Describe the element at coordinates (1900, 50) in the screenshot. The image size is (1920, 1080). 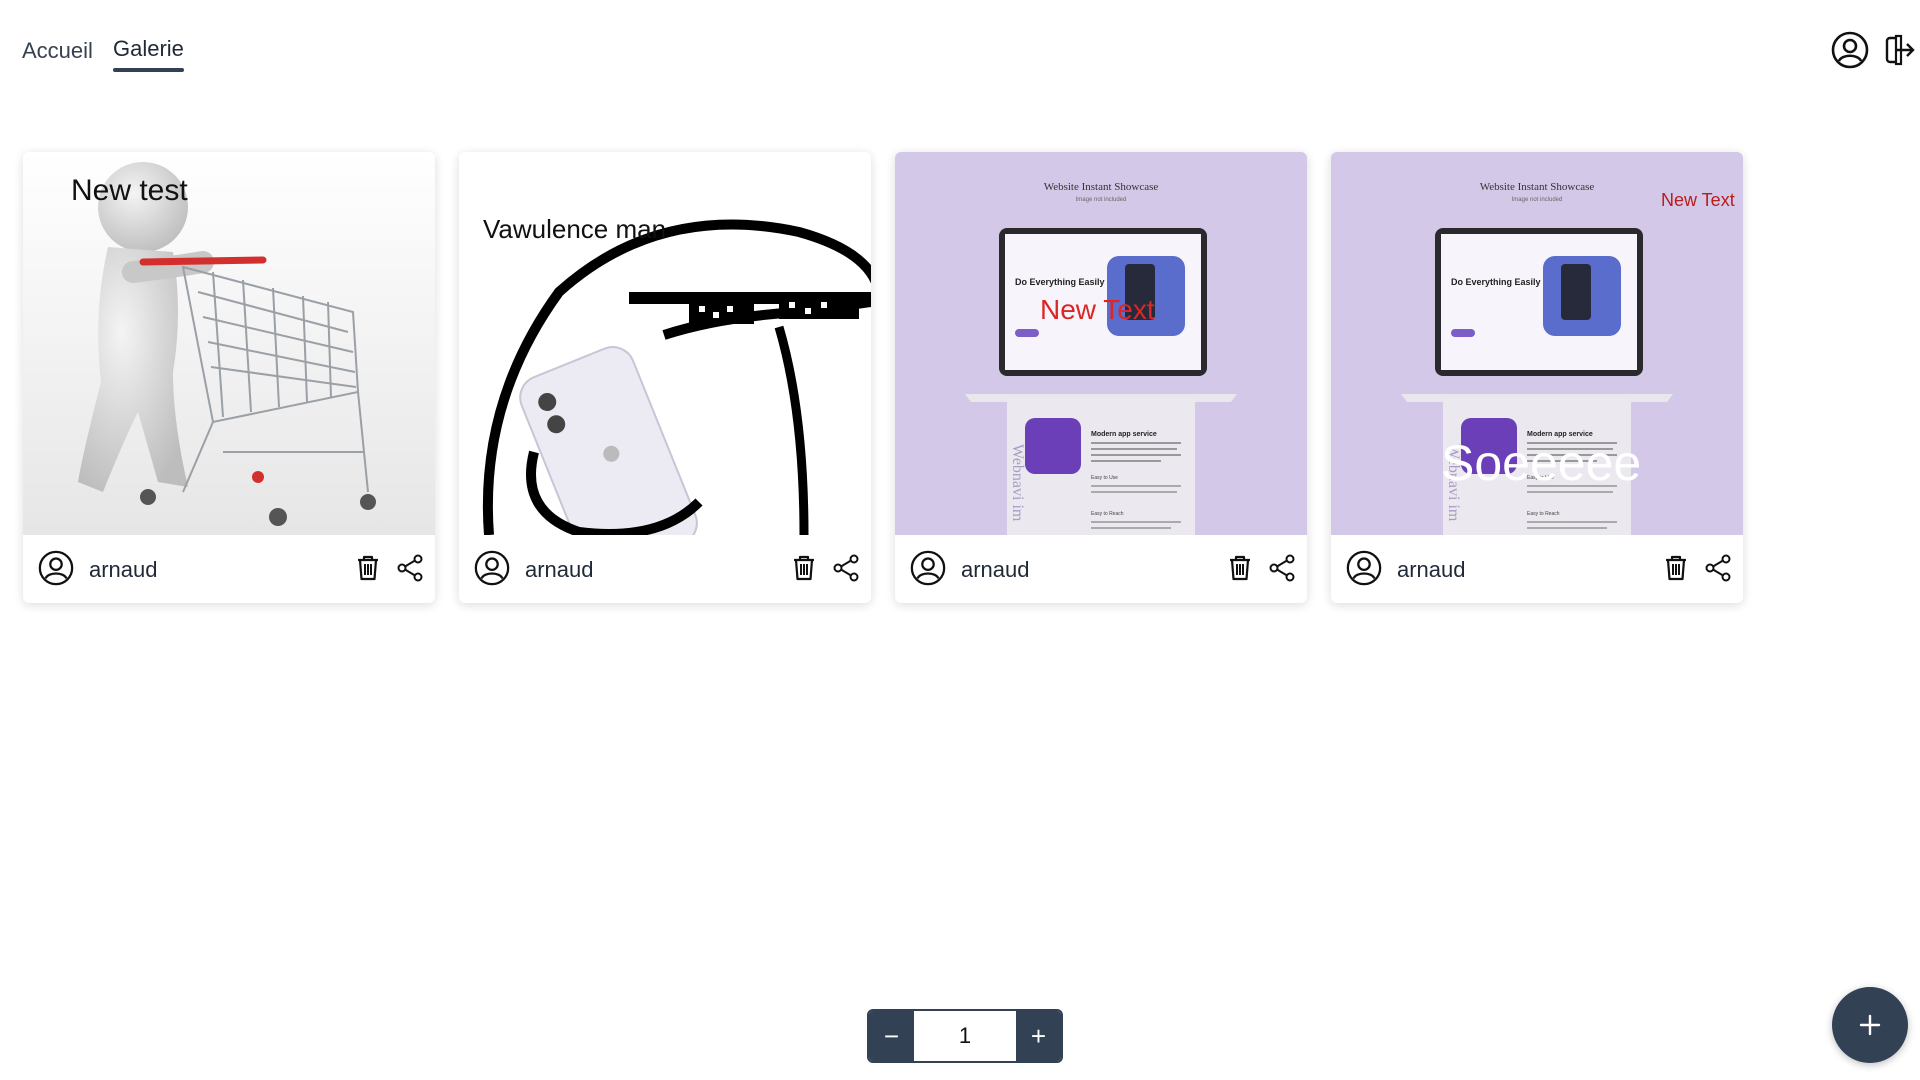
I see `logout-icon` at that location.